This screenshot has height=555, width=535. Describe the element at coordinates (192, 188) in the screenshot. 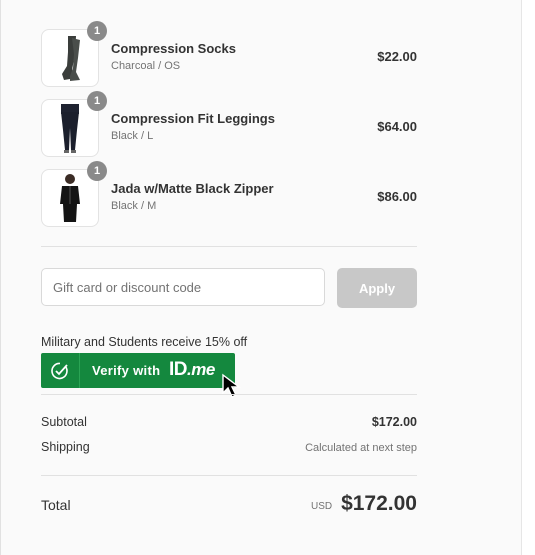

I see `item-title: Jada w/Matte Black Zipper` at that location.